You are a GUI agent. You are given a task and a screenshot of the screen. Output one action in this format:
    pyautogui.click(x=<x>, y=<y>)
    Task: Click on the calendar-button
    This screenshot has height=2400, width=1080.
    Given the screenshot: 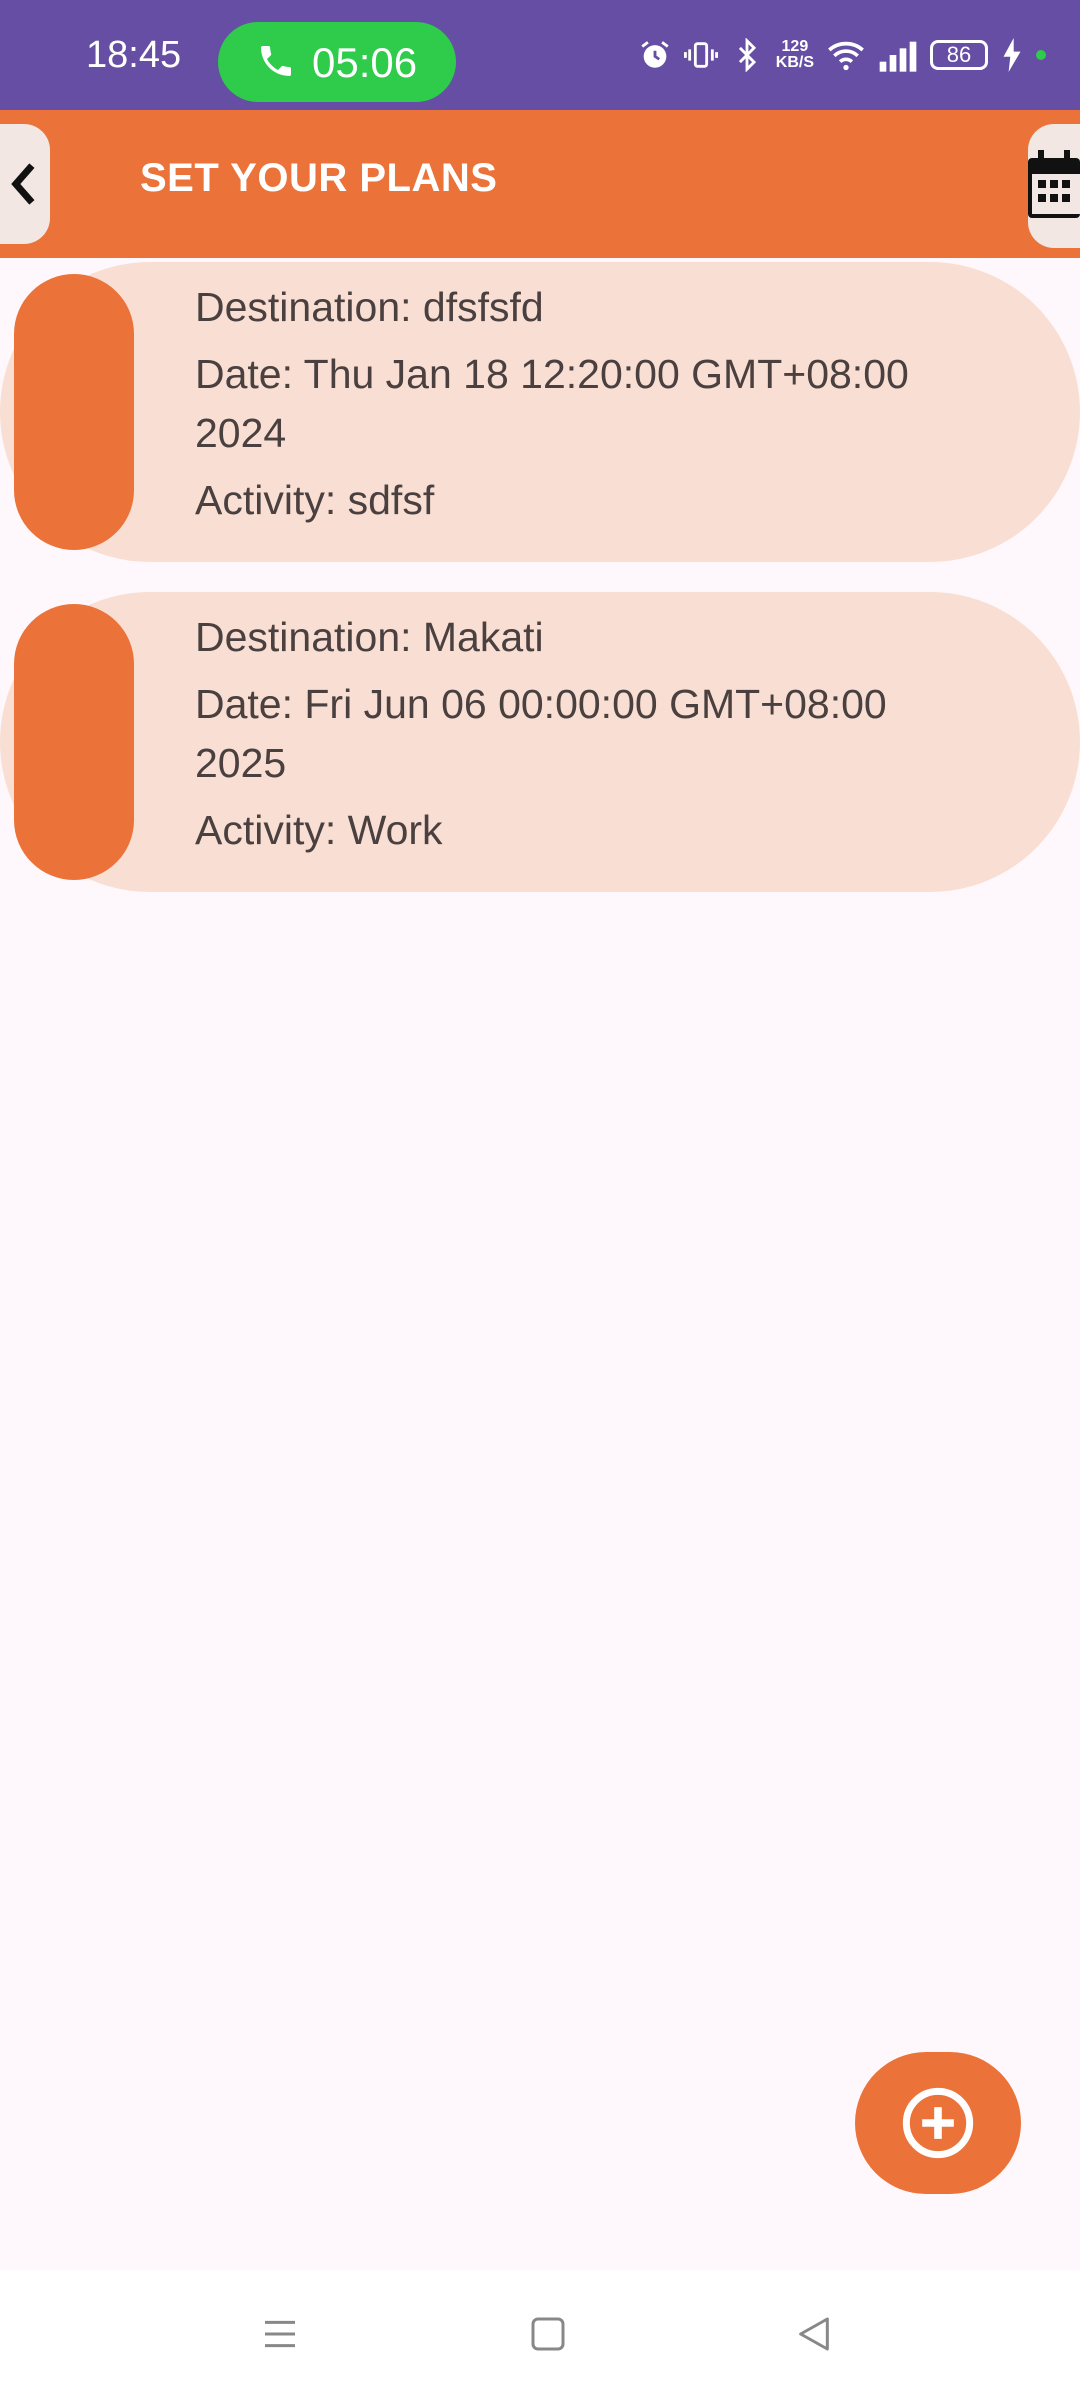 What is the action you would take?
    pyautogui.click(x=1054, y=186)
    